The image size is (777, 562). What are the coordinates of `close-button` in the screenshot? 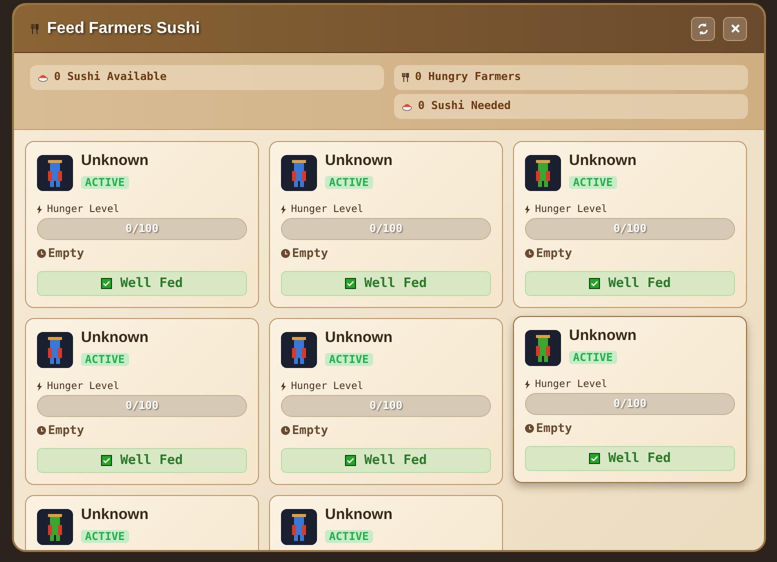 It's located at (735, 28).